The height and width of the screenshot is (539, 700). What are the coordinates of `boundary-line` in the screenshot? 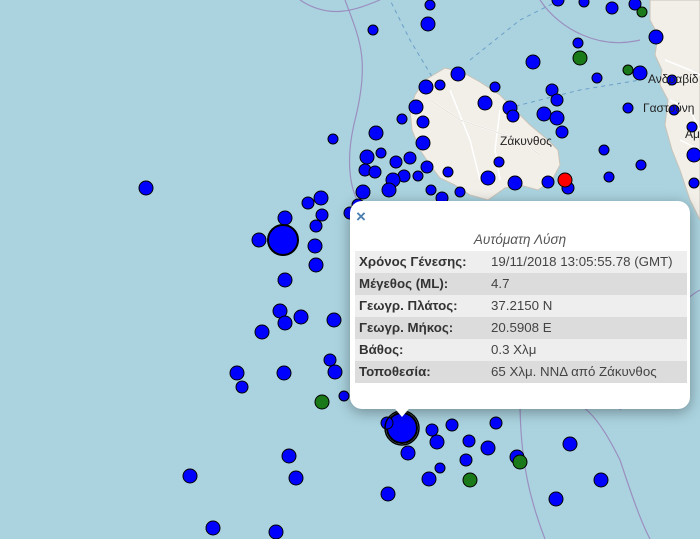 It's located at (590, 22).